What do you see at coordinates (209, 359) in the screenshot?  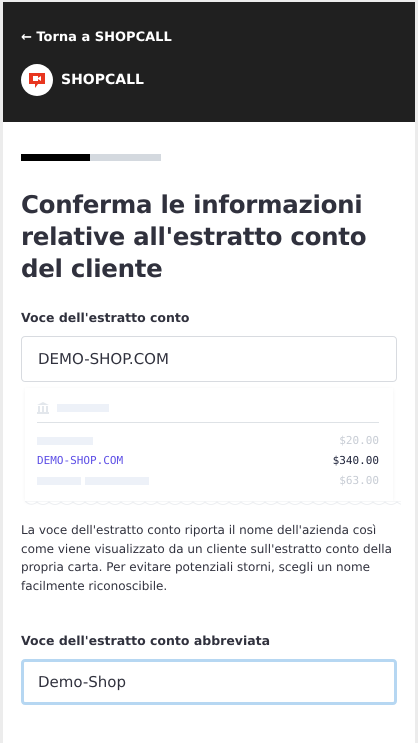 I see `statement-input: DEMO-SHOP.COM` at bounding box center [209, 359].